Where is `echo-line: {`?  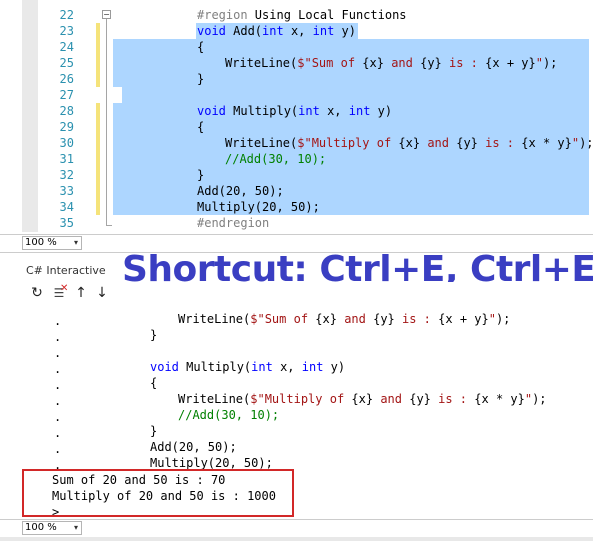 echo-line: { is located at coordinates (154, 383).